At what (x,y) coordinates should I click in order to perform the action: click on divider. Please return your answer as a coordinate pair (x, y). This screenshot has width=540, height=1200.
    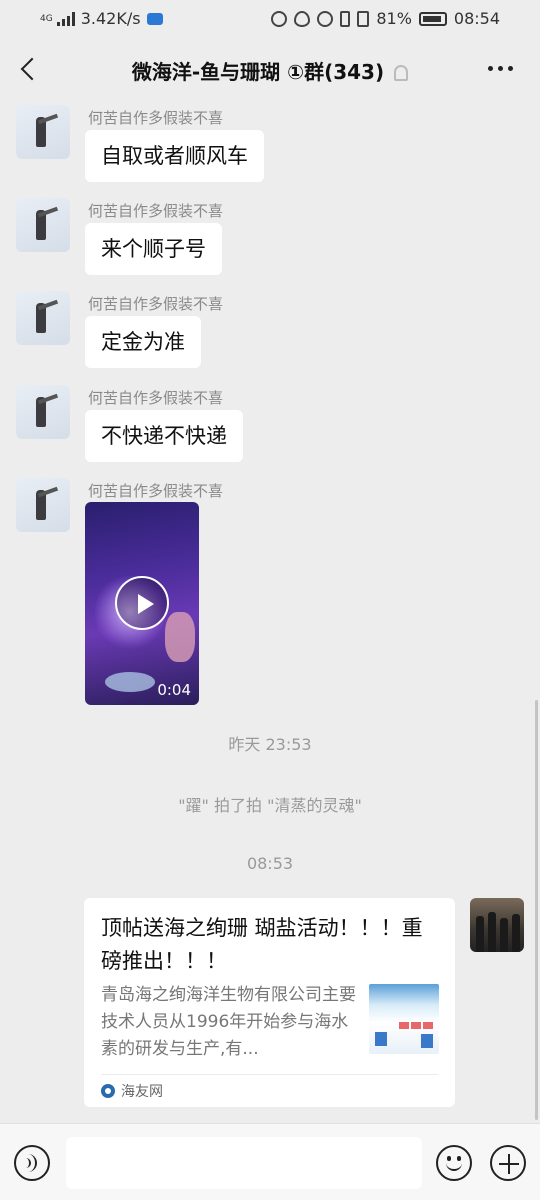
    Looking at the image, I should click on (269, 1074).